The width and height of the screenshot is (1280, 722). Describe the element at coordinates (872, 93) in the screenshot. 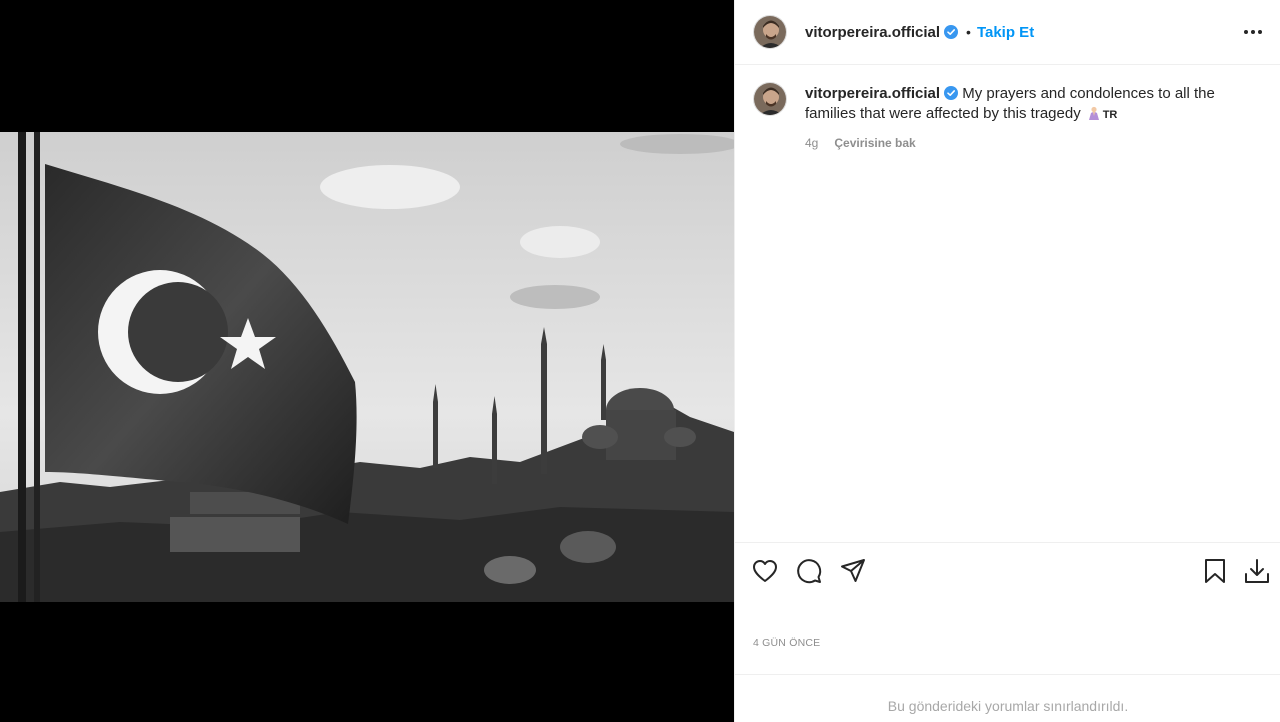

I see `caption-username: vitorpereira.official` at that location.